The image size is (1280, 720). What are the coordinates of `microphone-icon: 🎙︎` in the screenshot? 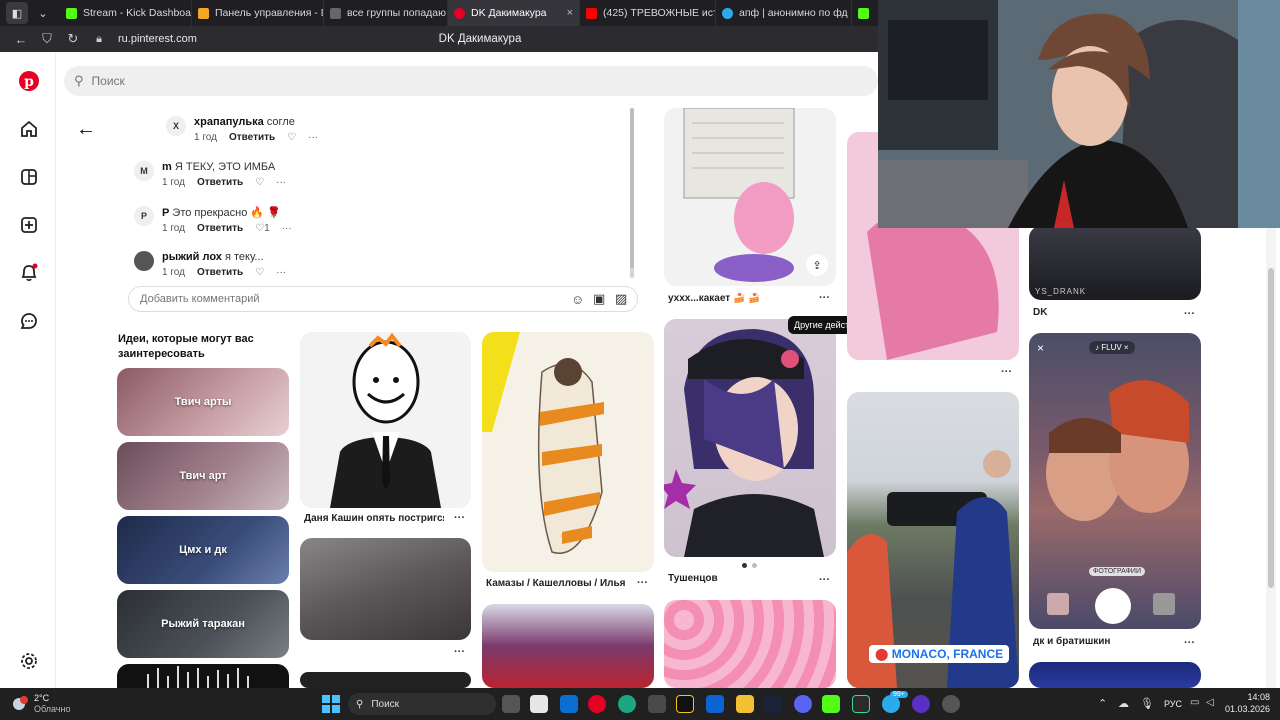 It's located at (1147, 703).